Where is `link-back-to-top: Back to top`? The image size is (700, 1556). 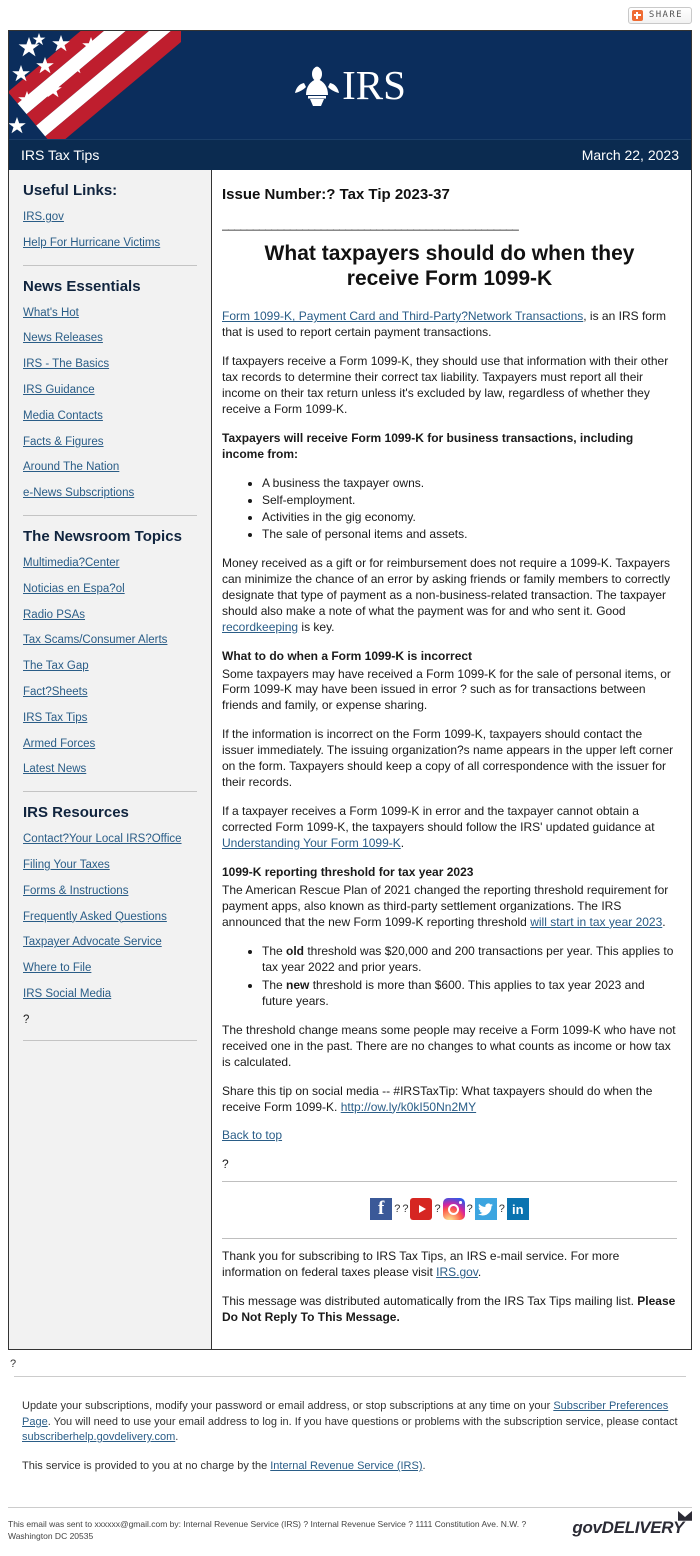
link-back-to-top: Back to top is located at coordinates (252, 1135).